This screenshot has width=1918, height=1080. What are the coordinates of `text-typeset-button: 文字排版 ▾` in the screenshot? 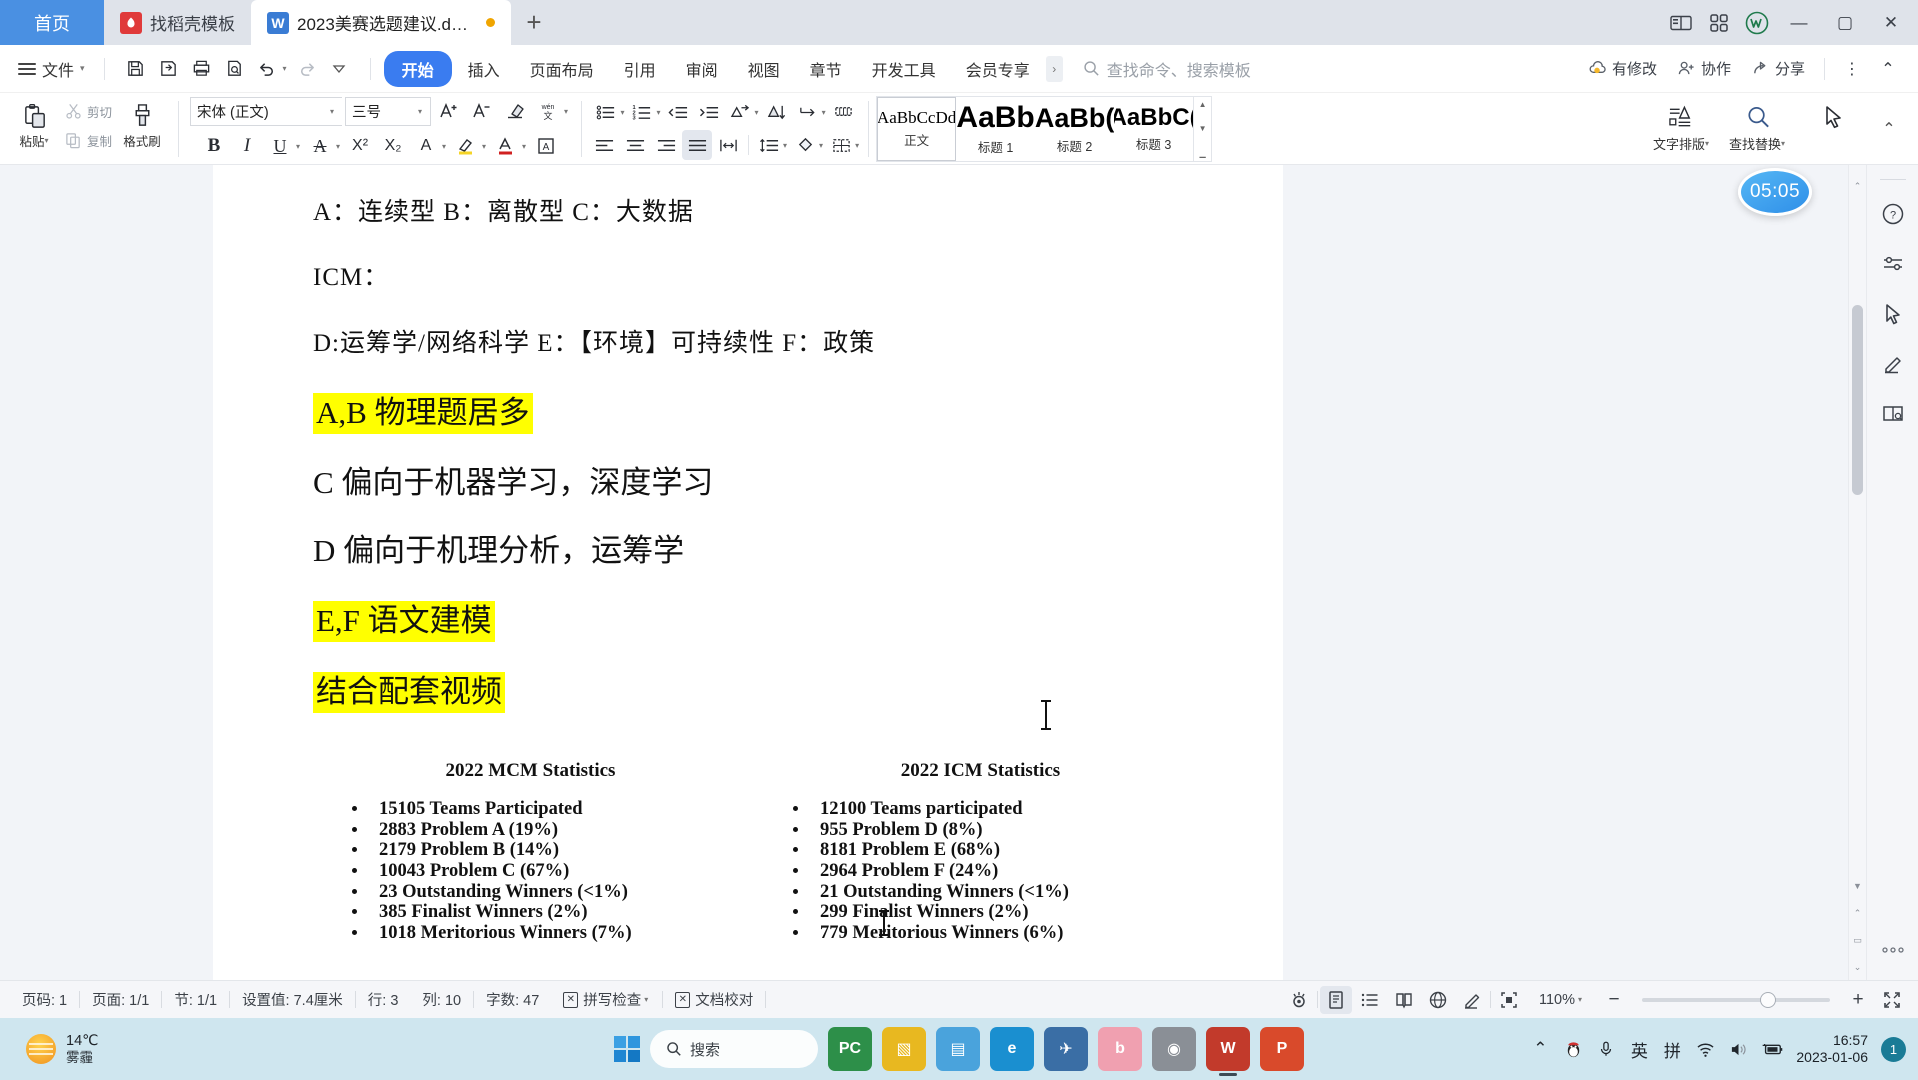 It's located at (1682, 129).